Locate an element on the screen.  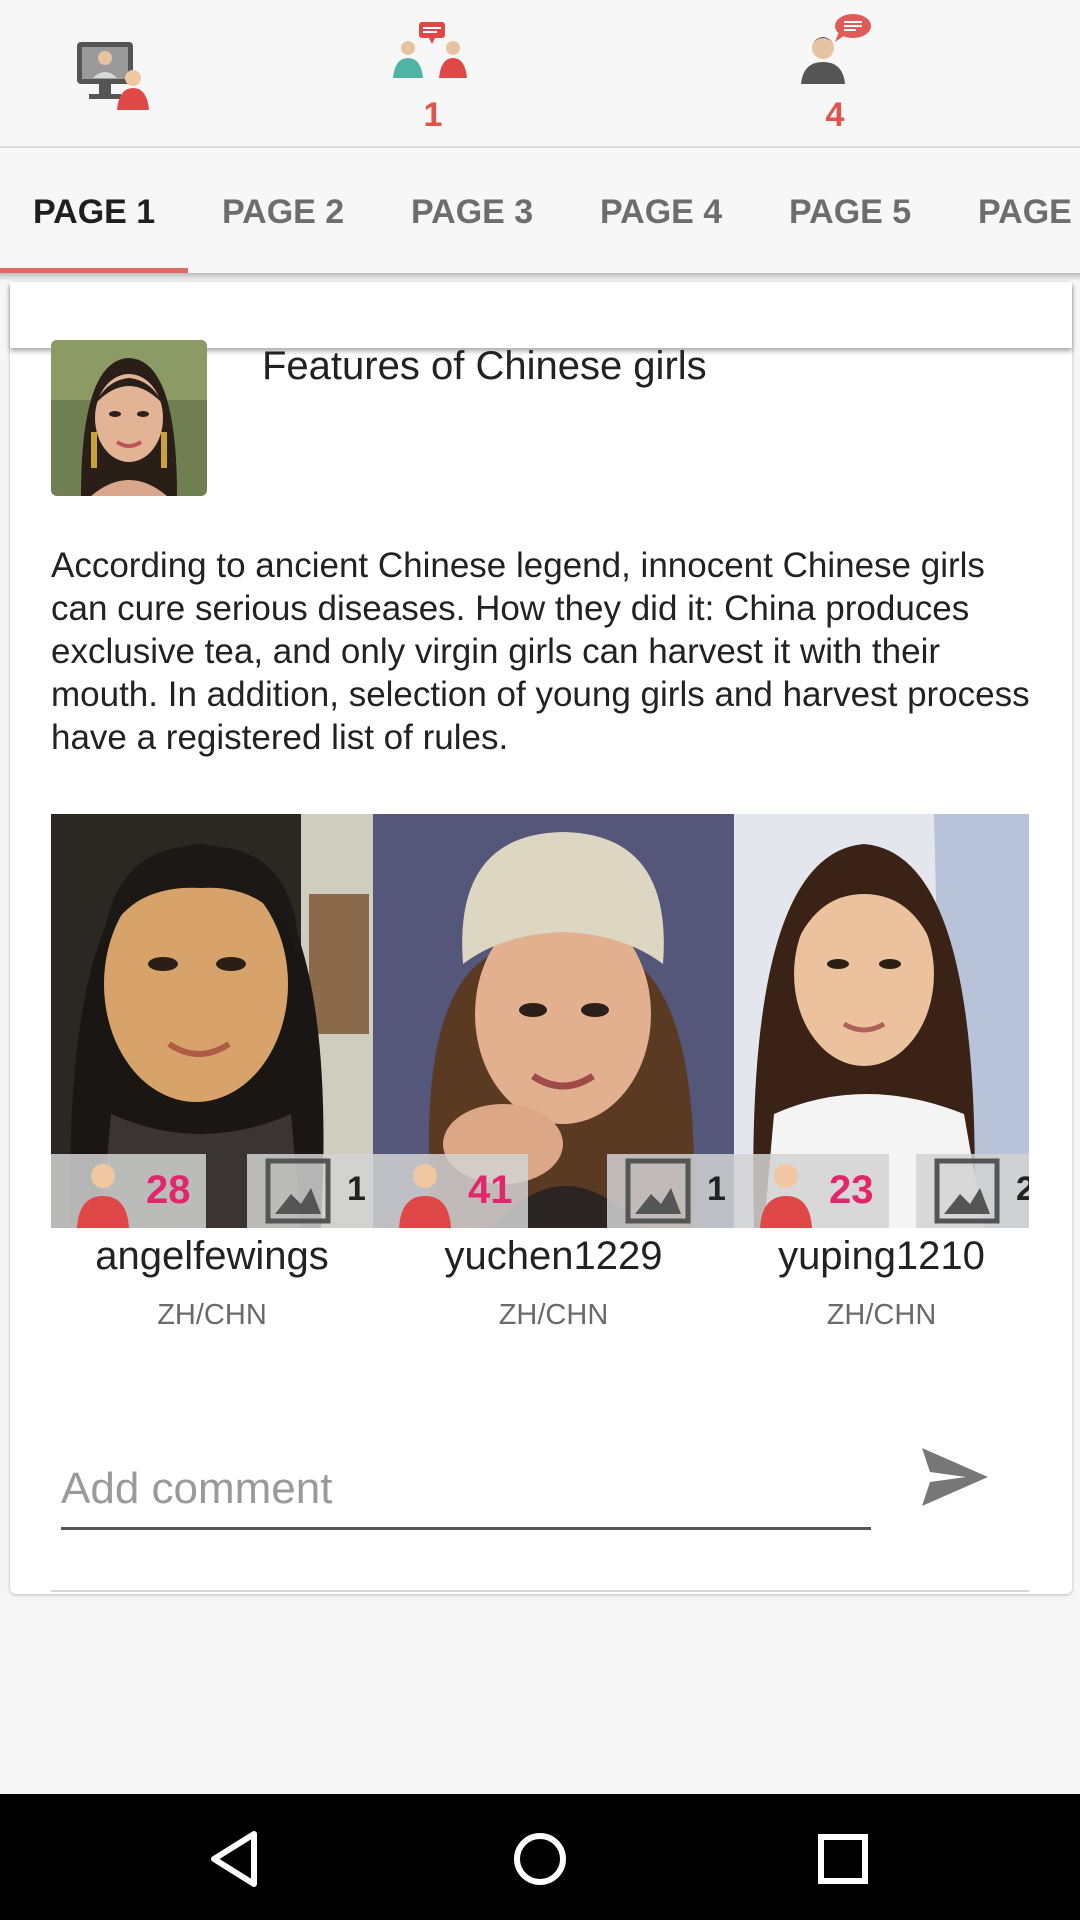
send-icon is located at coordinates (955, 1477).